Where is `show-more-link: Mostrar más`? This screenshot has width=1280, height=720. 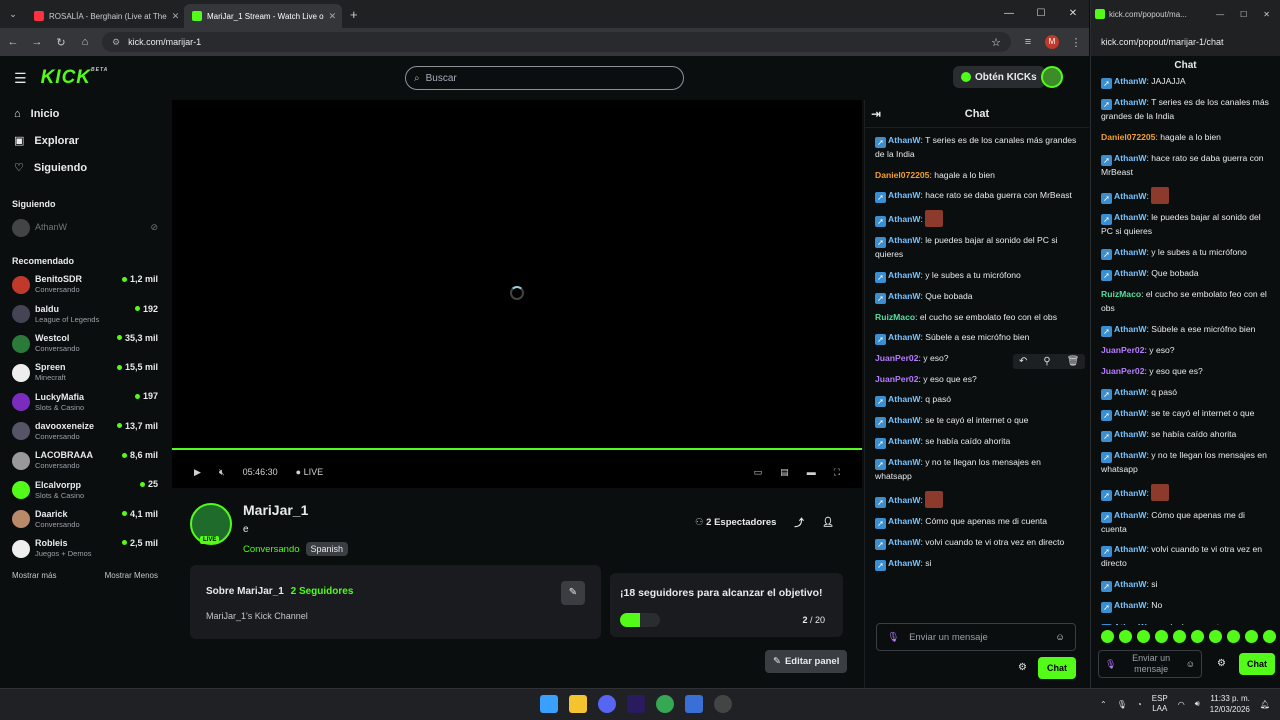 show-more-link: Mostrar más is located at coordinates (34, 575).